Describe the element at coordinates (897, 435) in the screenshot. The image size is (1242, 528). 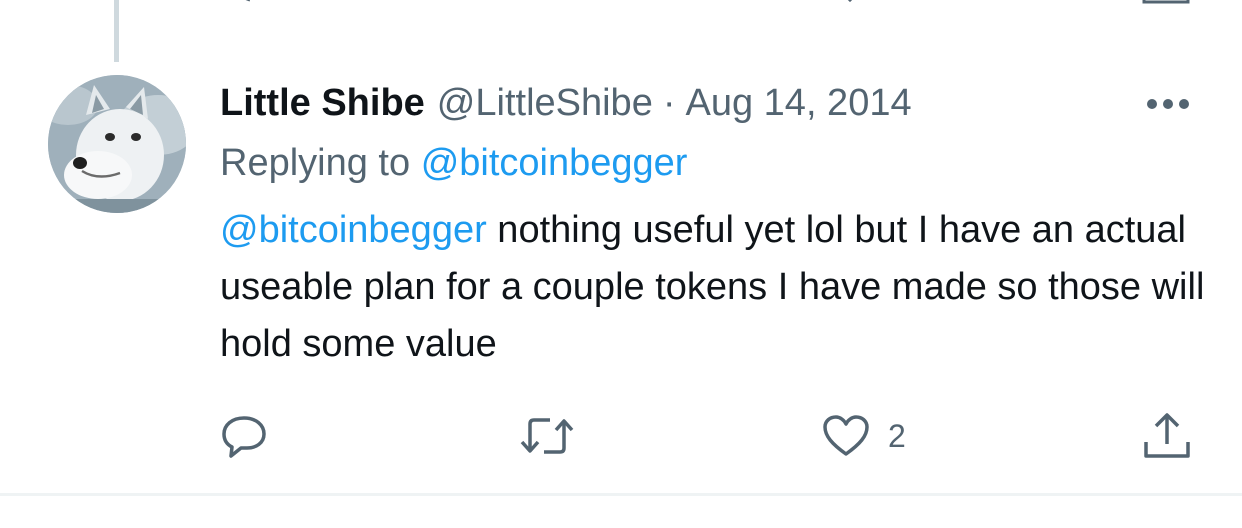
I see `like-count: 2` at that location.